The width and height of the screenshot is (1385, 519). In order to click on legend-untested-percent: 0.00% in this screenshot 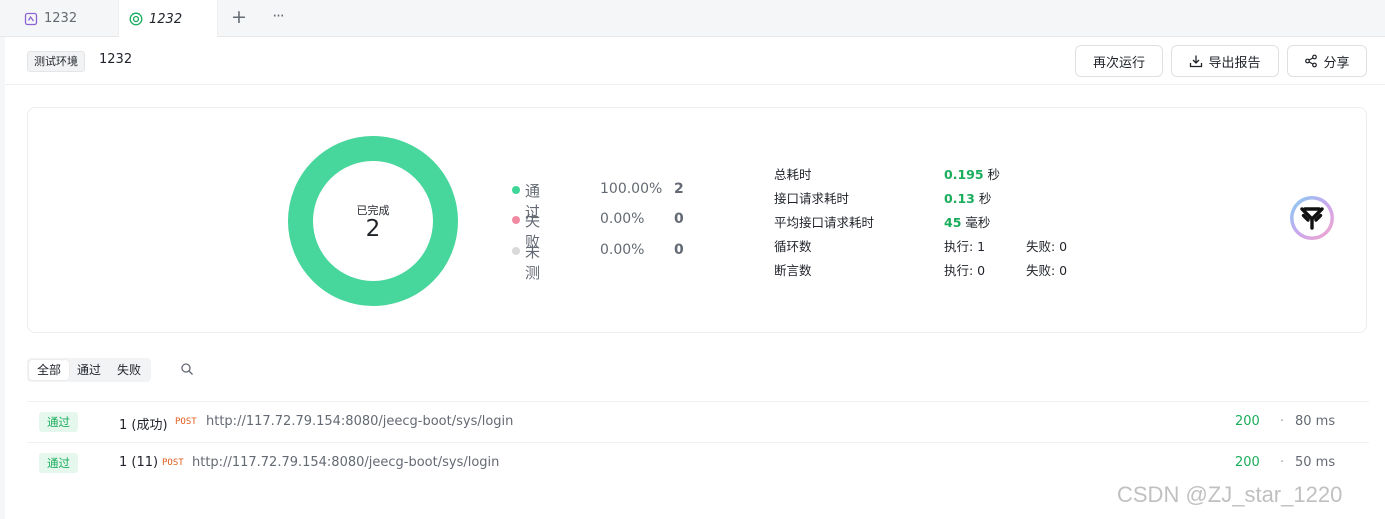, I will do `click(622, 250)`.